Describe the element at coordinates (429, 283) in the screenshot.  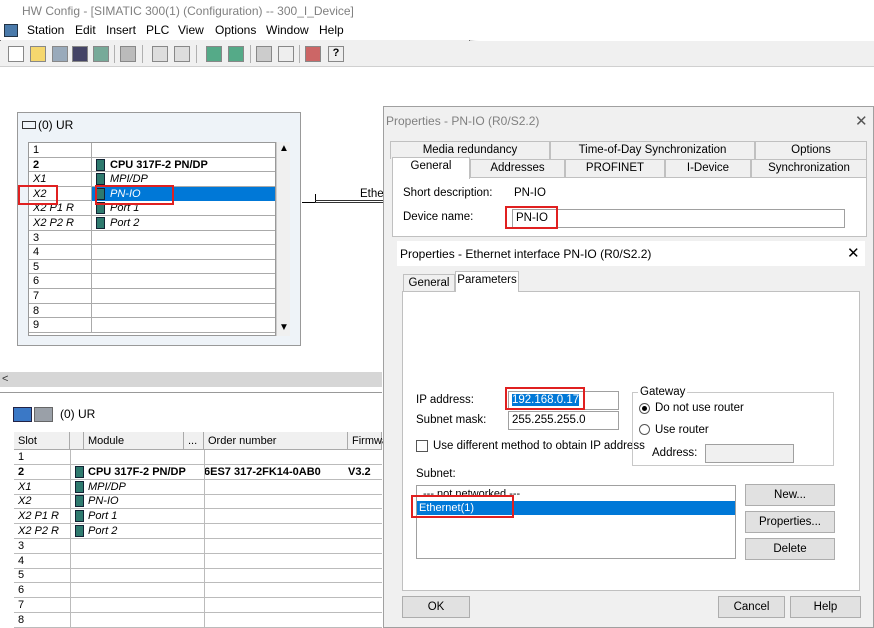
I see `tab-eth-general: General` at that location.